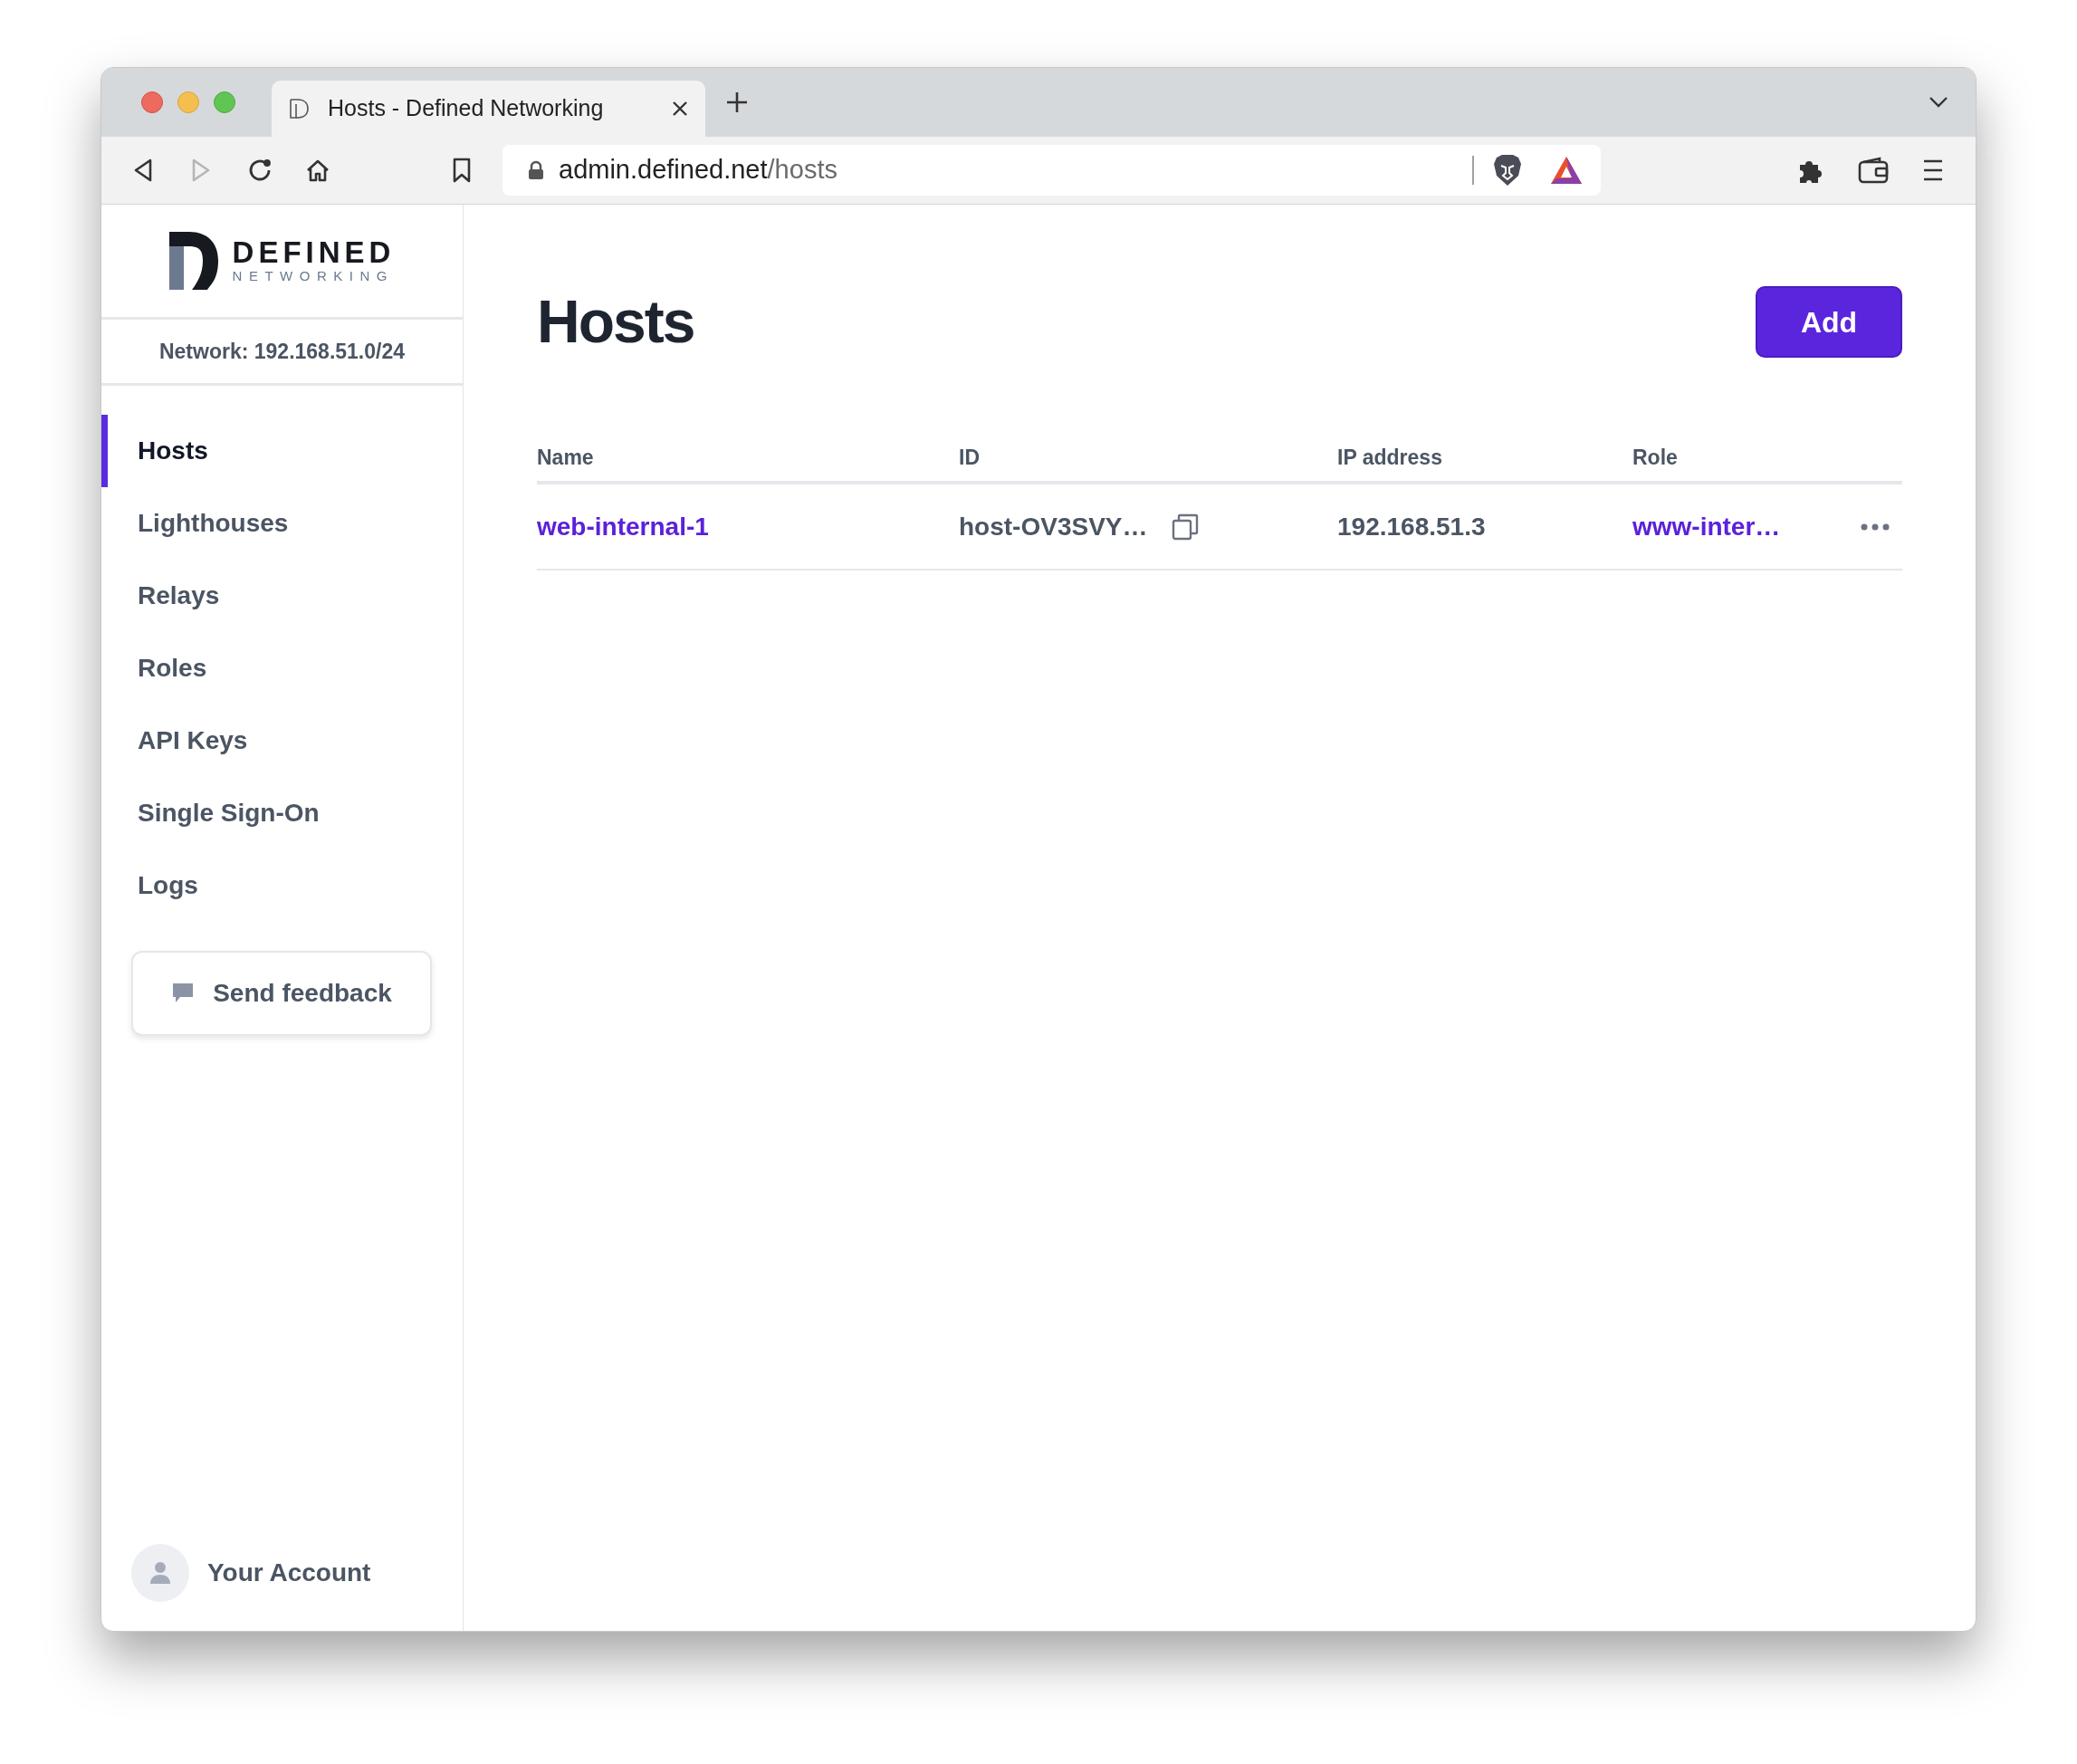 The image size is (2077, 1764). I want to click on copy-icon, so click(1186, 527).